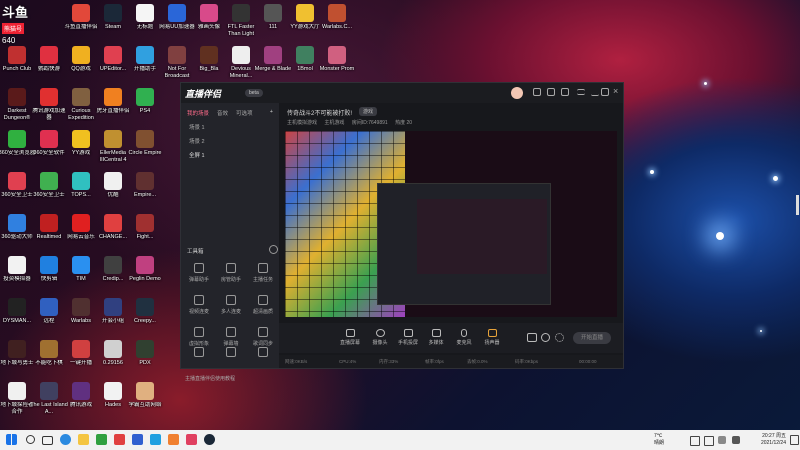 The width and height of the screenshot is (800, 450). What do you see at coordinates (81, 62) in the screenshot?
I see `desktop-icon: QQ游戏` at bounding box center [81, 62].